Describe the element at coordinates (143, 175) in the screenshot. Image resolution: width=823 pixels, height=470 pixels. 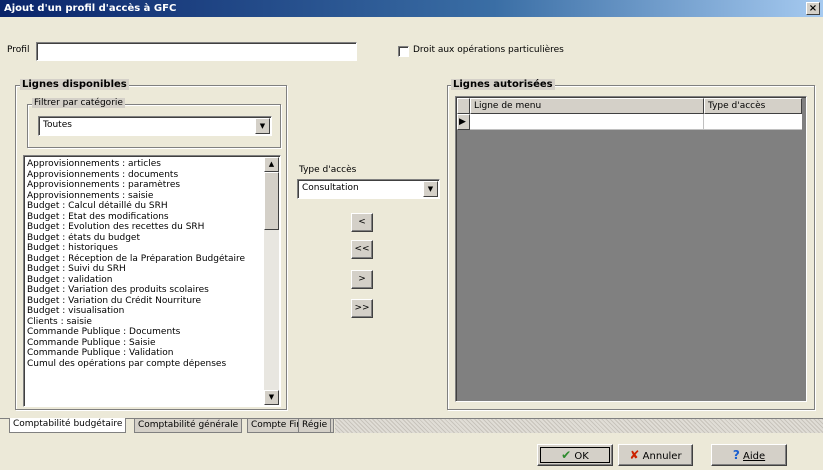
I see `list-item: Approvisionnements : documents` at that location.